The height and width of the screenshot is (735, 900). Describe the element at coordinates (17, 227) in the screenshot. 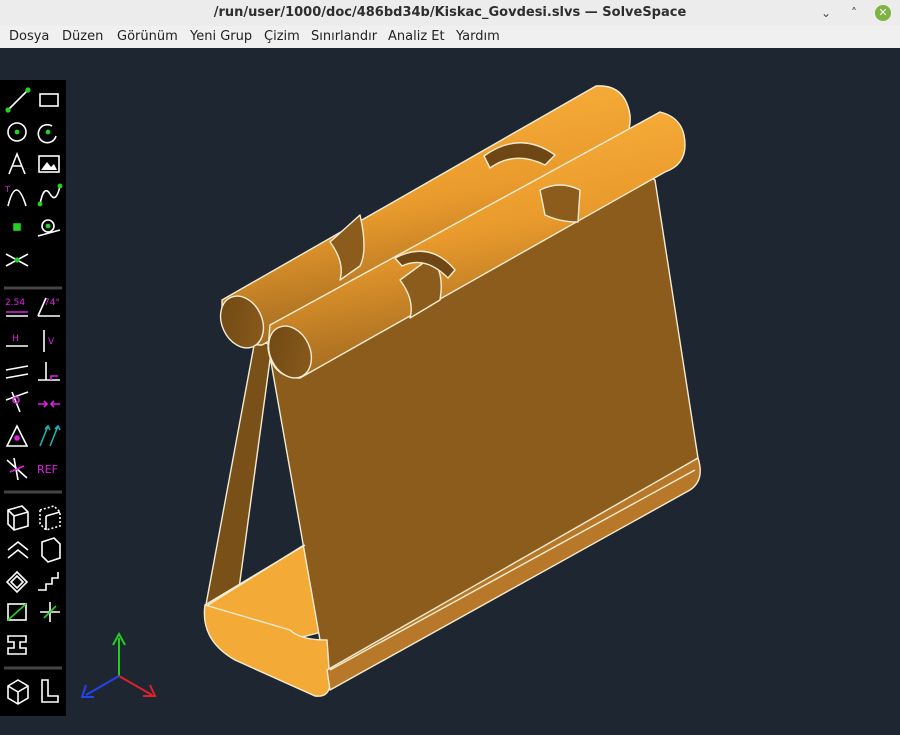

I see `point-tool-icon` at that location.